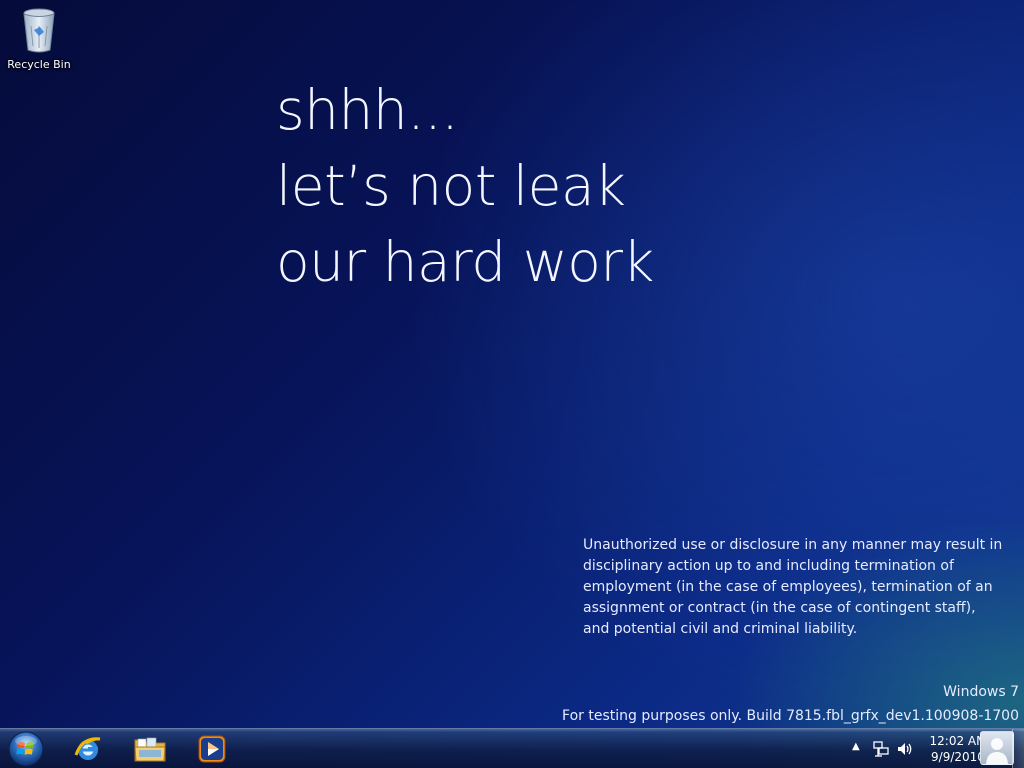  Describe the element at coordinates (39, 30) in the screenshot. I see `recycle-bin-icon` at that location.